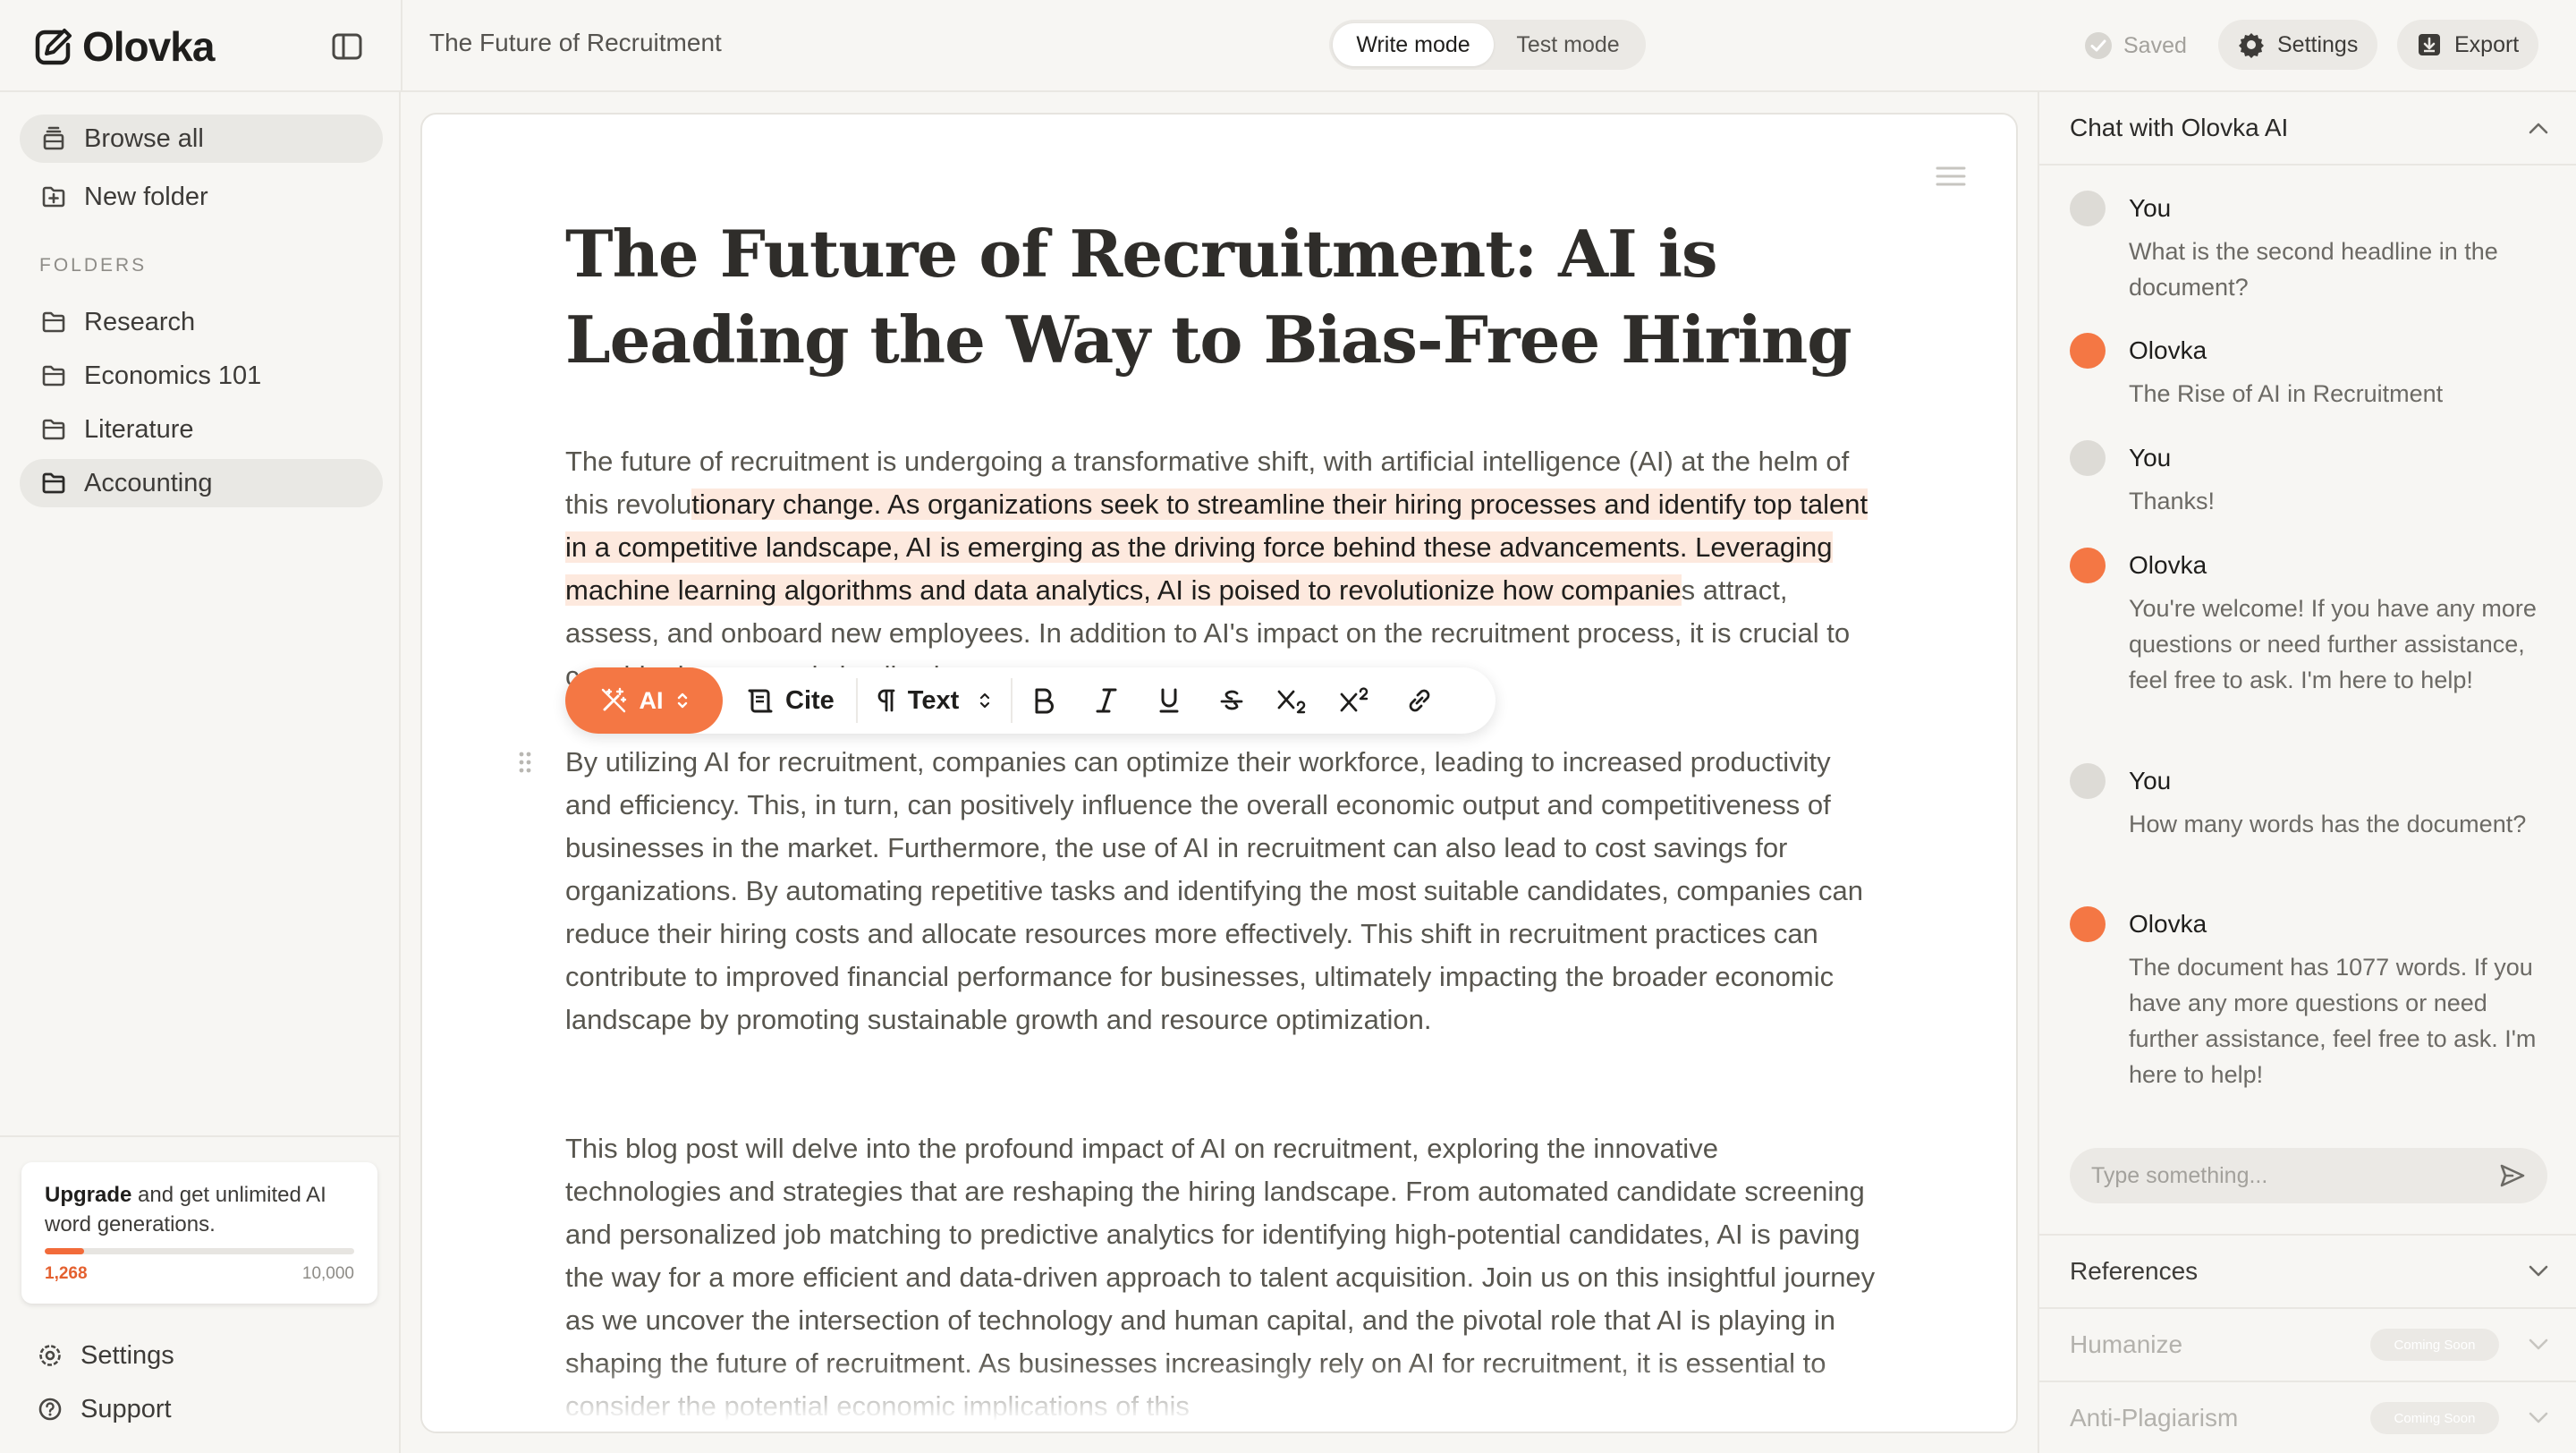 This screenshot has height=1453, width=2576. I want to click on upgrade-strong: Upgrade, so click(88, 1195).